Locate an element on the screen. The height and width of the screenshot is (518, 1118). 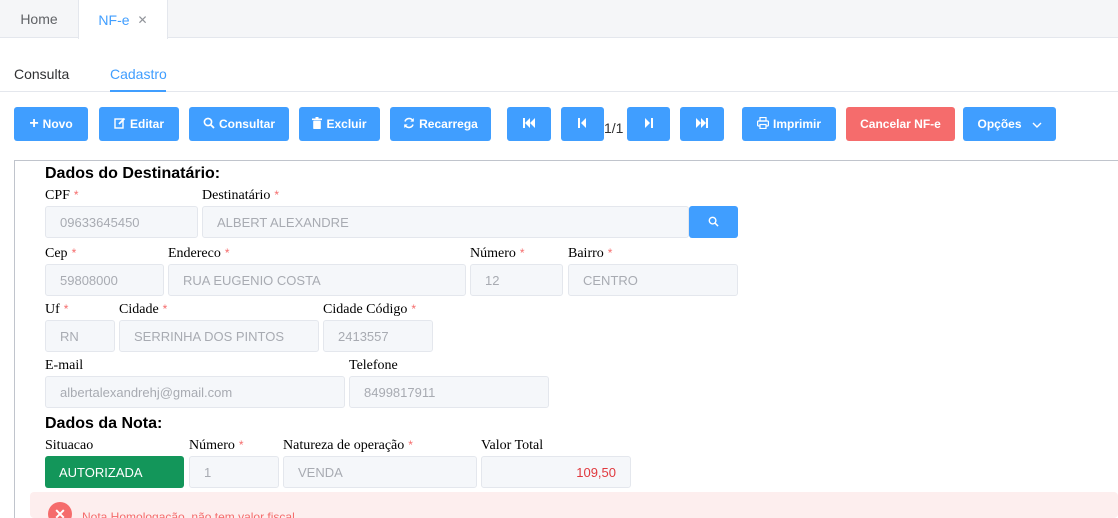
email-label: E-mail is located at coordinates (64, 365).